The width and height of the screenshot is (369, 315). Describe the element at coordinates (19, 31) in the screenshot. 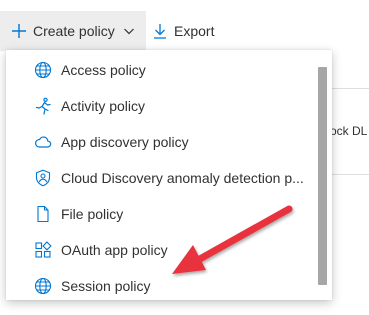

I see `plus-icon` at that location.